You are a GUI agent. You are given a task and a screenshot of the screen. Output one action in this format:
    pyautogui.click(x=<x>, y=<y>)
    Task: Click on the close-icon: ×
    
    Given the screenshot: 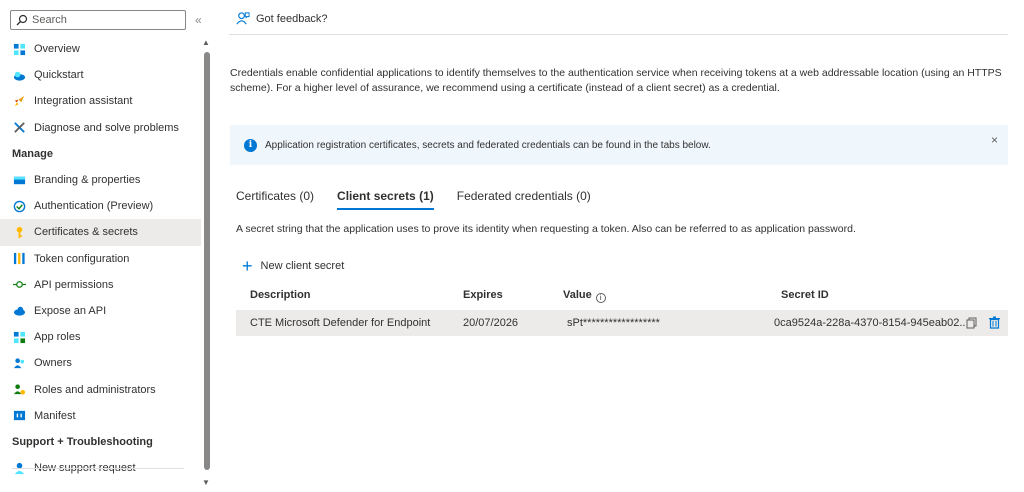 What is the action you would take?
    pyautogui.click(x=994, y=140)
    